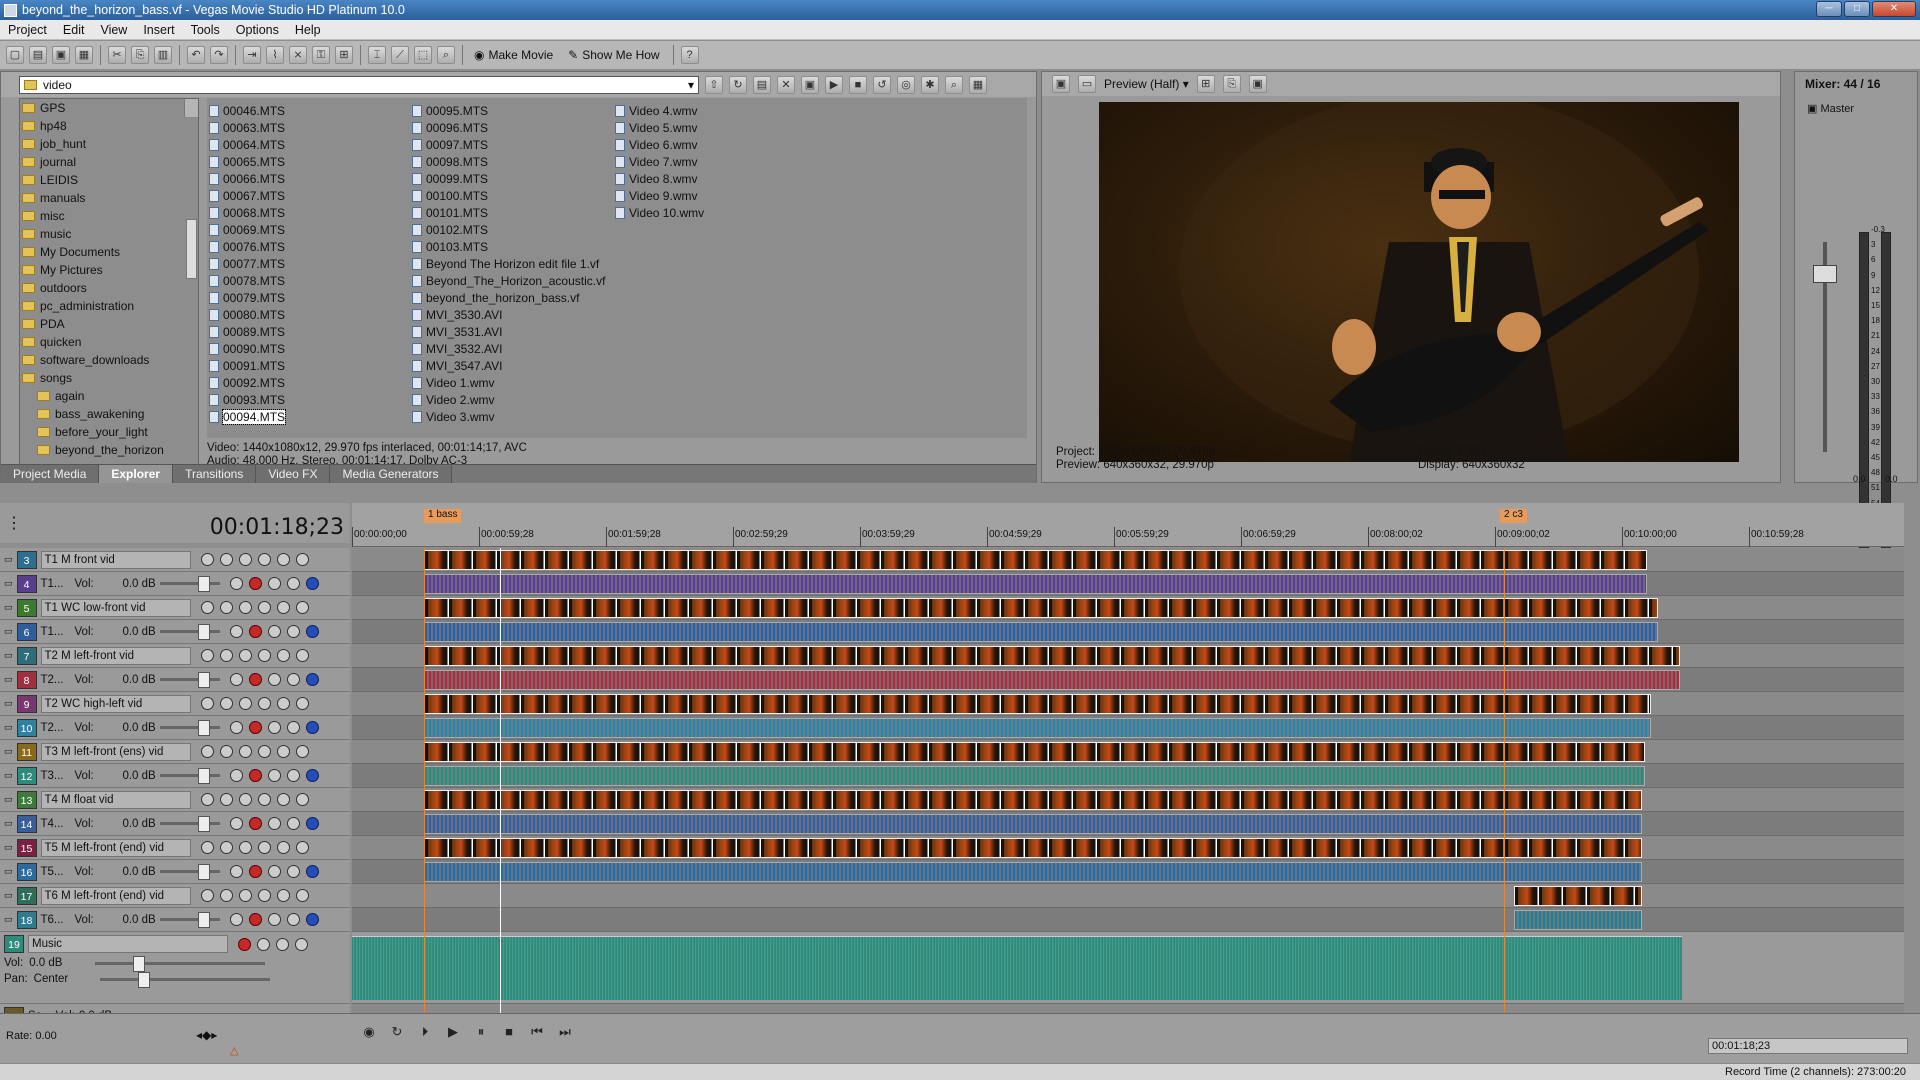 Image resolution: width=1920 pixels, height=1080 pixels. I want to click on file-item: Beyond_The_Horizon_acoustic.vf, so click(512, 280).